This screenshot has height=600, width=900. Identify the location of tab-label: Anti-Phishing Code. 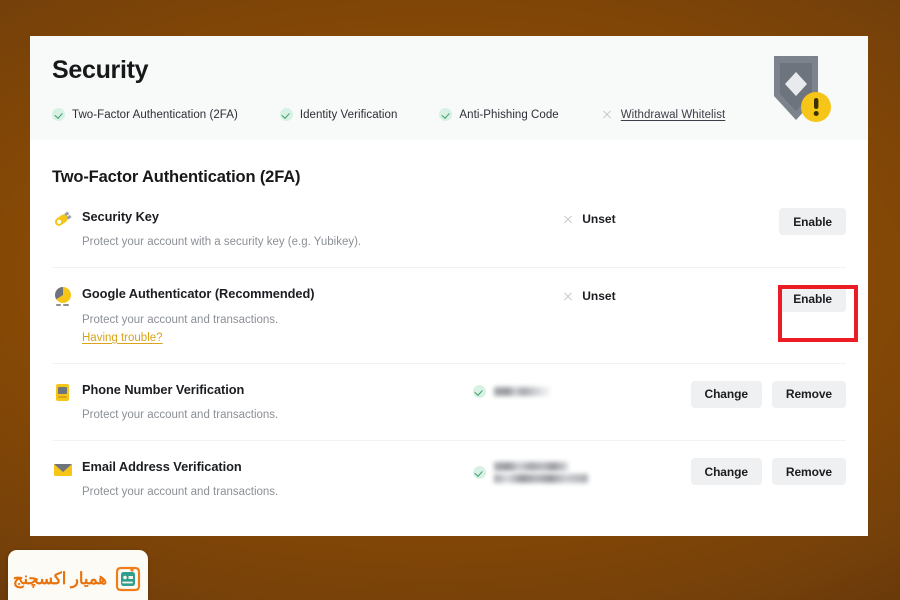
(509, 114).